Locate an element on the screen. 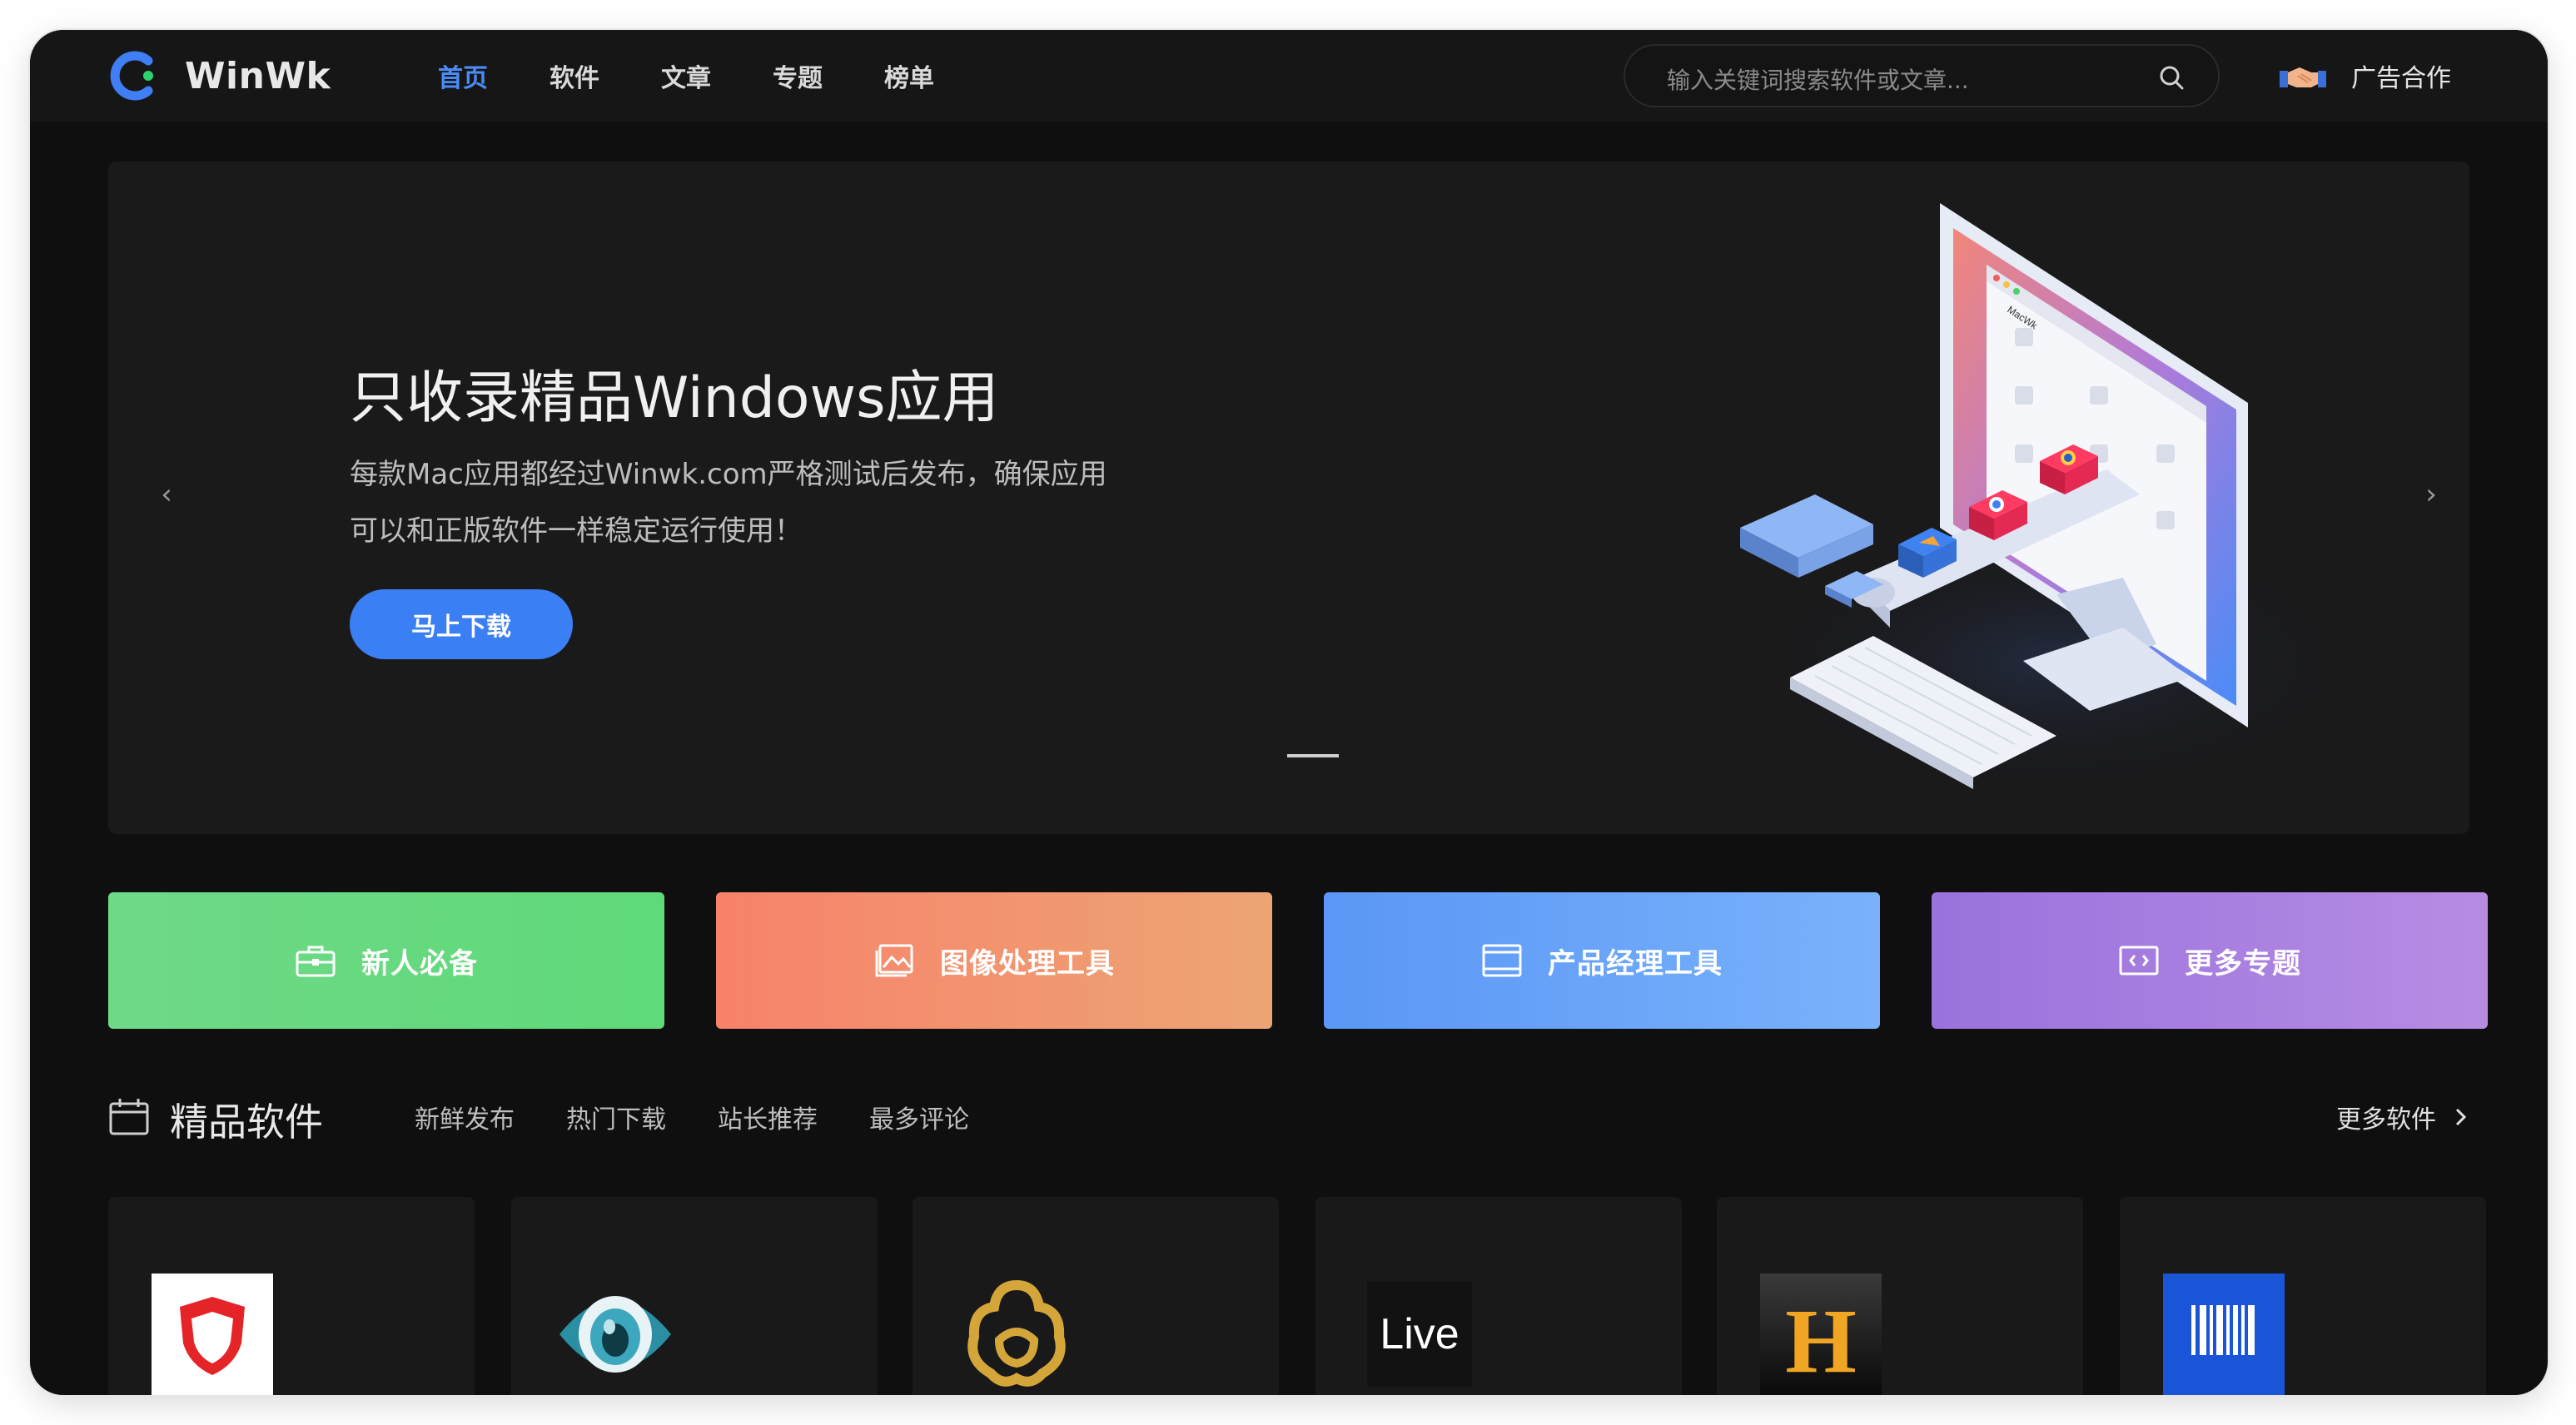  section-title: 精品软件 is located at coordinates (246, 1122).